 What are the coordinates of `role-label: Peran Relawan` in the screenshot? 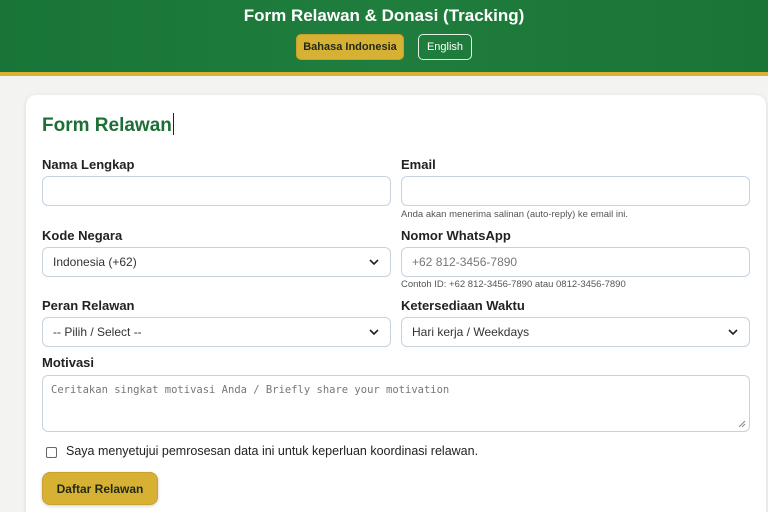 It's located at (88, 305).